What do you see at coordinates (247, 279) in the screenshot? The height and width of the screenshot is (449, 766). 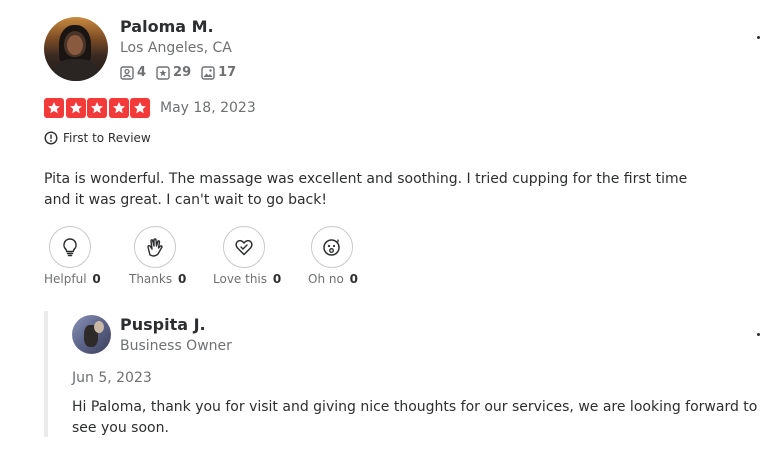 I see `love-this-label: Love this 0` at bounding box center [247, 279].